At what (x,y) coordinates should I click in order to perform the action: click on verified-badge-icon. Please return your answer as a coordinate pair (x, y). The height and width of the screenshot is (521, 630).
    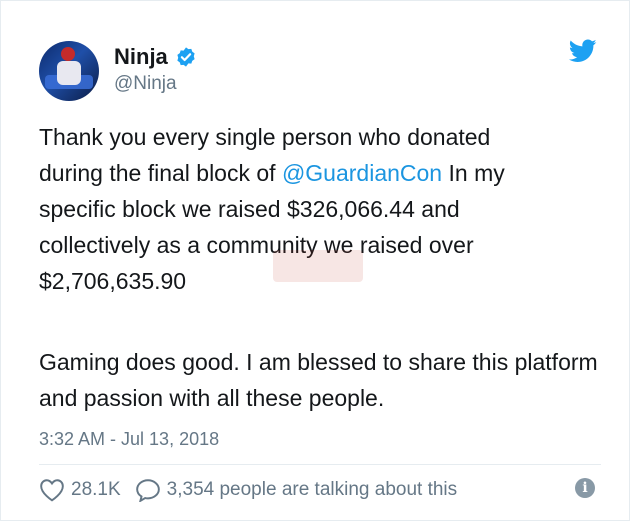
    Looking at the image, I should click on (186, 57).